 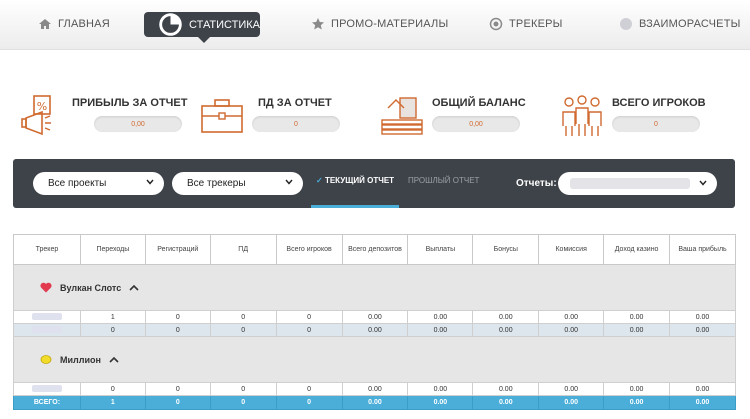 What do you see at coordinates (319, 180) in the screenshot?
I see `check-icon: ✓` at bounding box center [319, 180].